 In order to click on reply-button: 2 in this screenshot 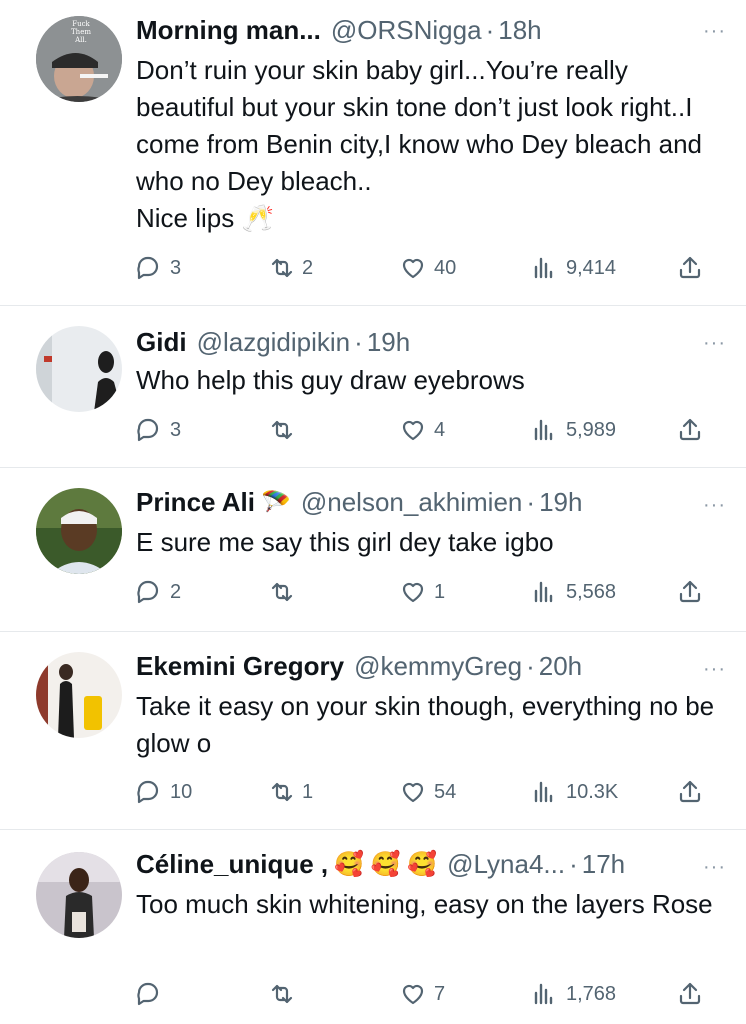, I will do `click(158, 592)`.